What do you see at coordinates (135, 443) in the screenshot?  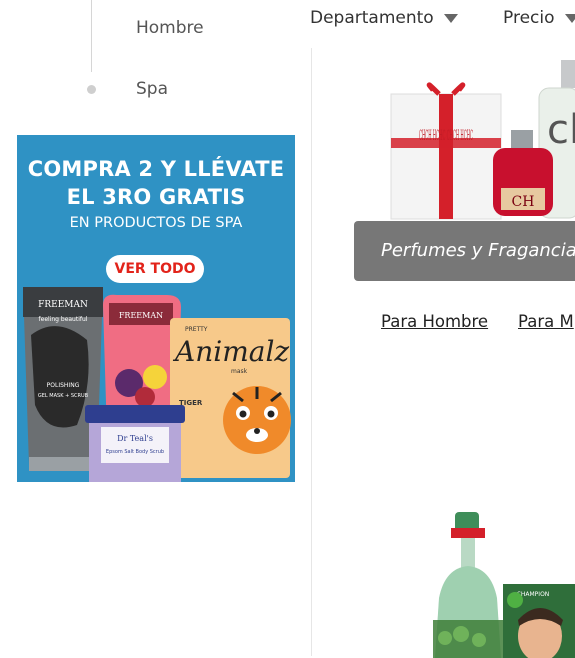 I see `salt-scrub-jar: Dr Teal's Epsom Salt Body Scrub` at bounding box center [135, 443].